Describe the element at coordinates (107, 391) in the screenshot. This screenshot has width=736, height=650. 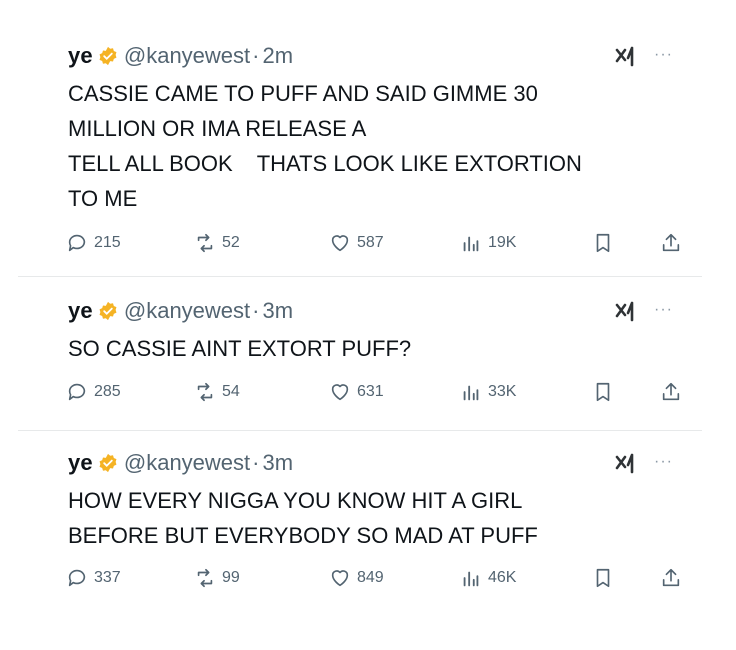
I see `reply-count: 285` at that location.